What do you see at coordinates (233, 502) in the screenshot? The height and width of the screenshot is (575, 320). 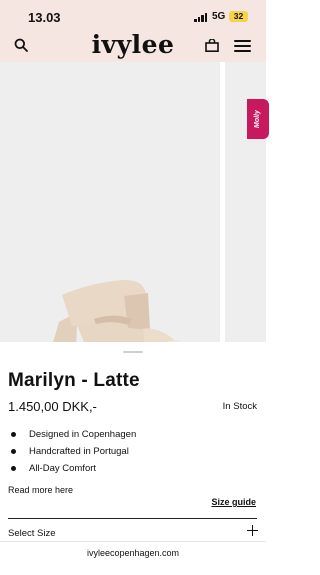 I see `size-guide-link: Size guide` at bounding box center [233, 502].